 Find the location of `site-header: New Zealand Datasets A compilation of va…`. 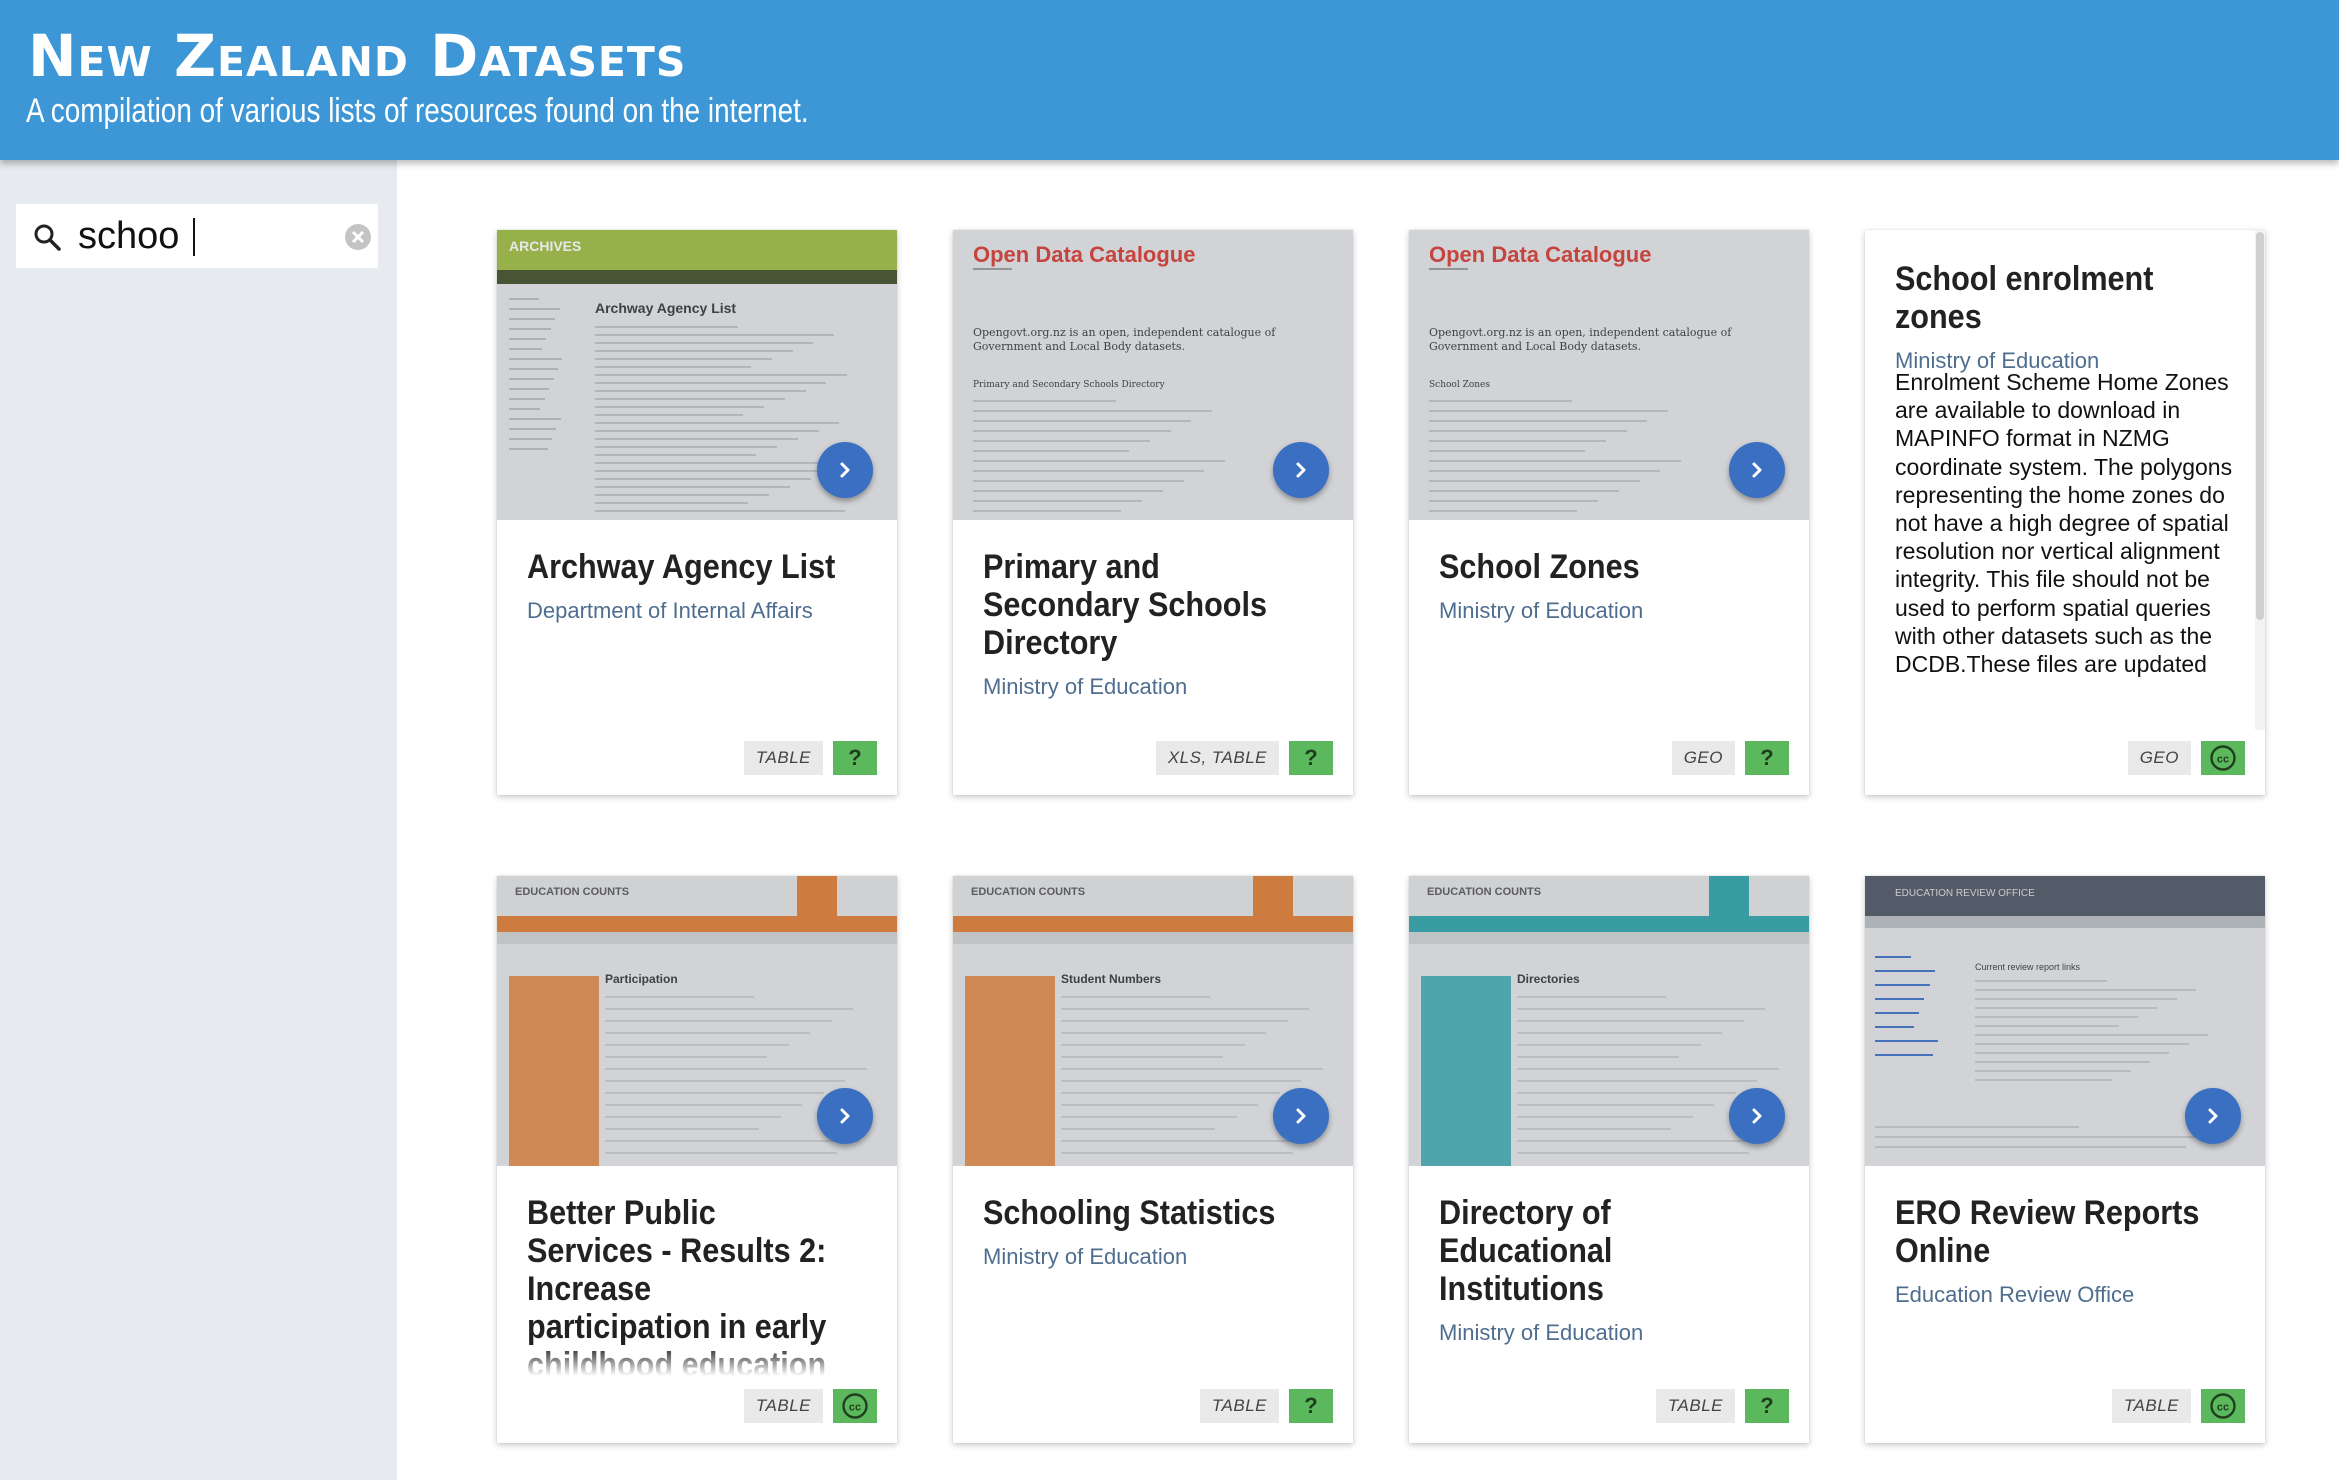

site-header: New Zealand Datasets A compilation of va… is located at coordinates (1169, 80).